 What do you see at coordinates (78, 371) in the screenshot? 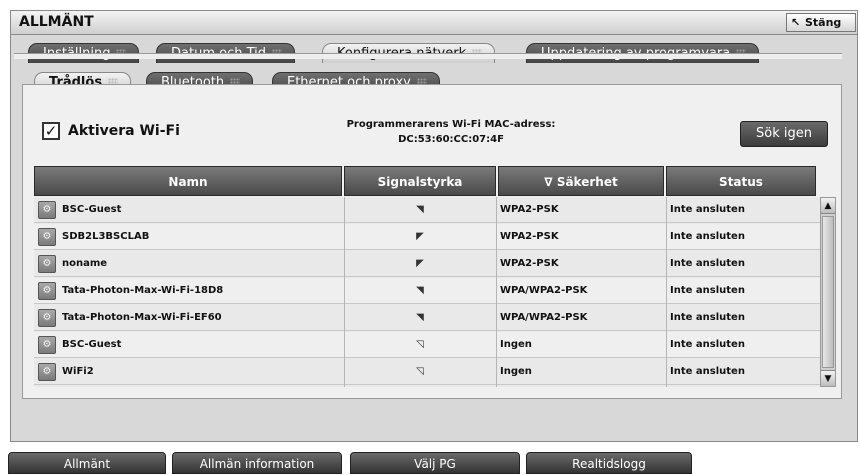
I see `network-name: WiFi2` at bounding box center [78, 371].